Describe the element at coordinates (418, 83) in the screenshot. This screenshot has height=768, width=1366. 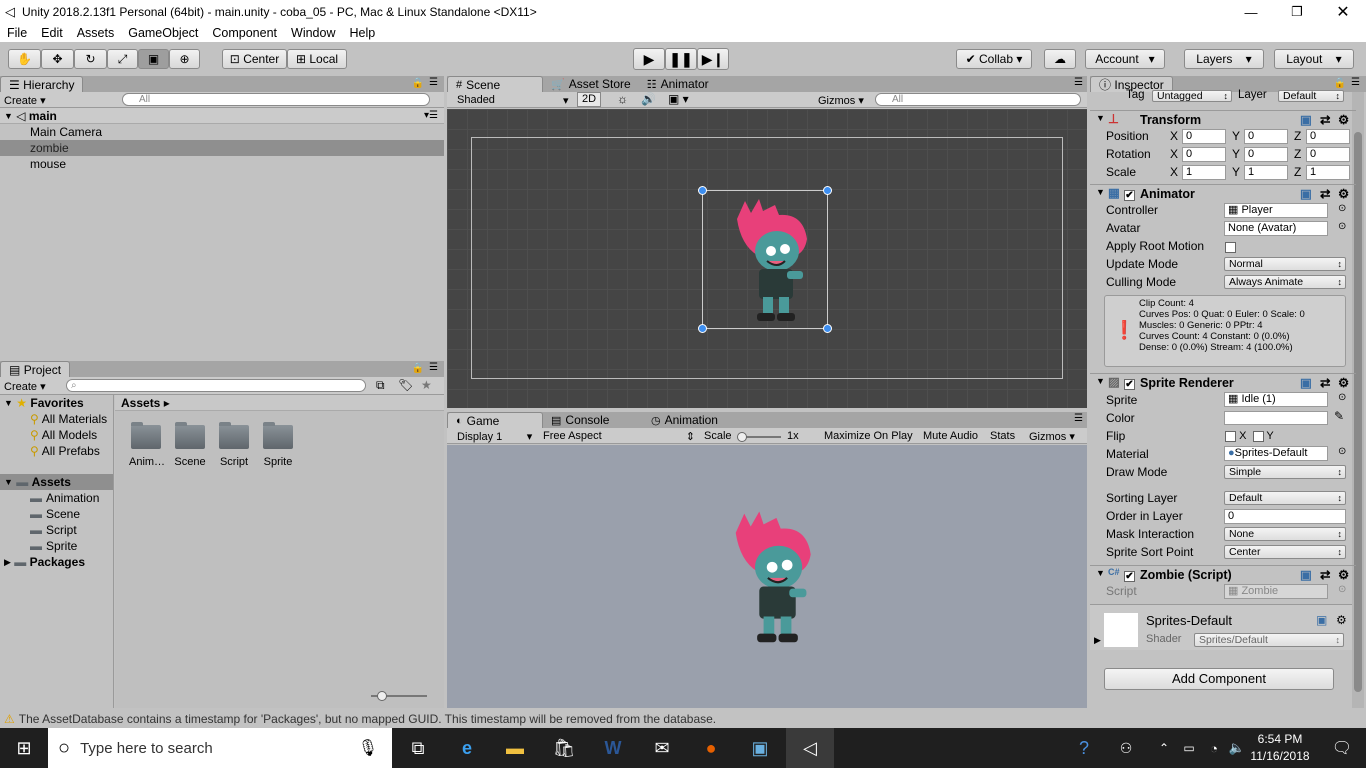
I see `lock-icon: 🔒` at that location.